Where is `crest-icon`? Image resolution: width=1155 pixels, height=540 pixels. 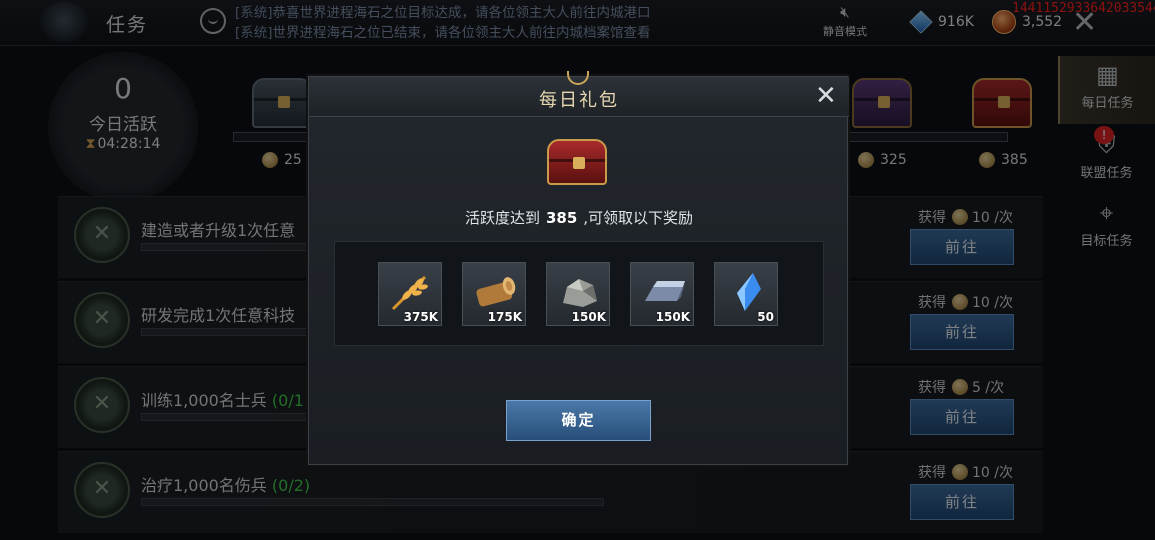
crest-icon is located at coordinates (578, 78).